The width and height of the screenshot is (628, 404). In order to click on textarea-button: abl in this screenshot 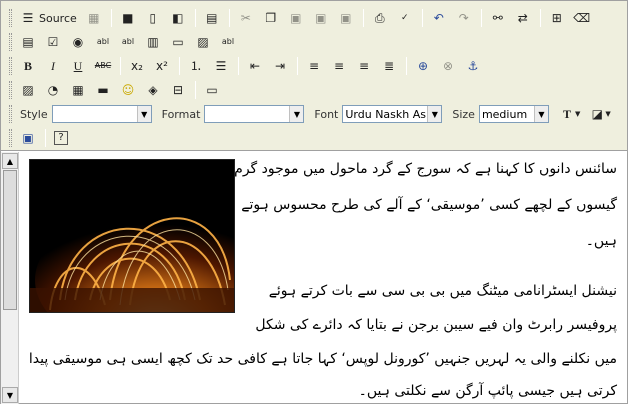, I will do `click(128, 42)`.